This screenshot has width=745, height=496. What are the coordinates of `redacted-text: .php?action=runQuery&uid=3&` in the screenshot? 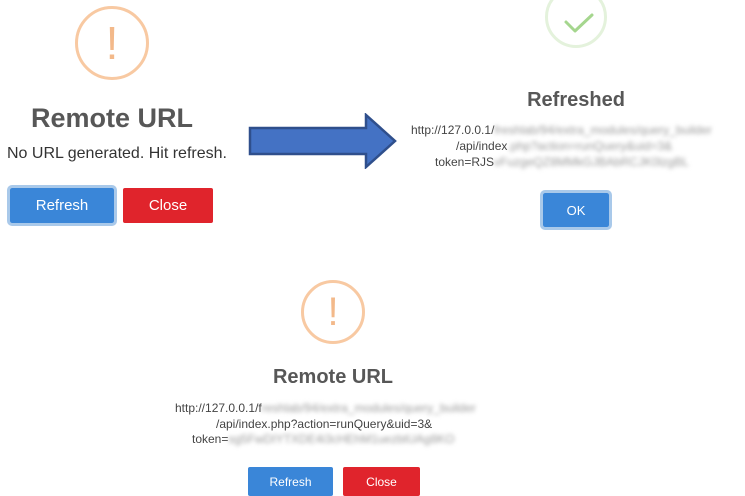 It's located at (590, 146).